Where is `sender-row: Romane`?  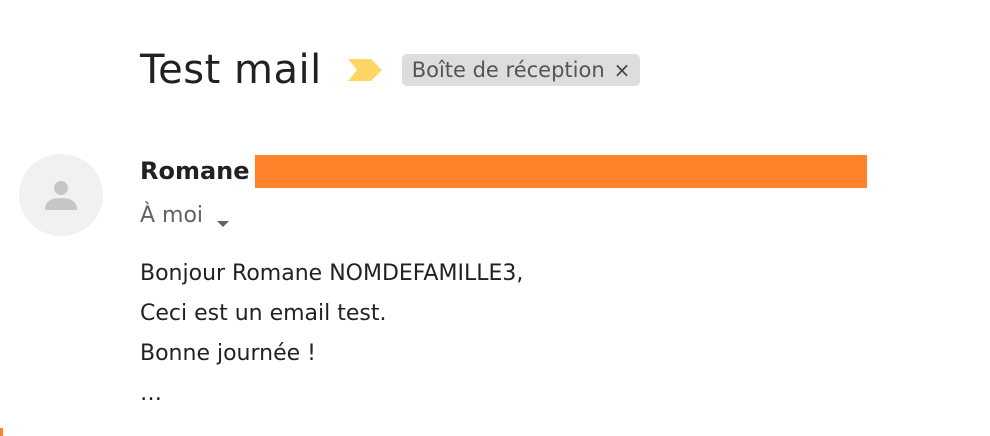
sender-row: Romane is located at coordinates (503, 171).